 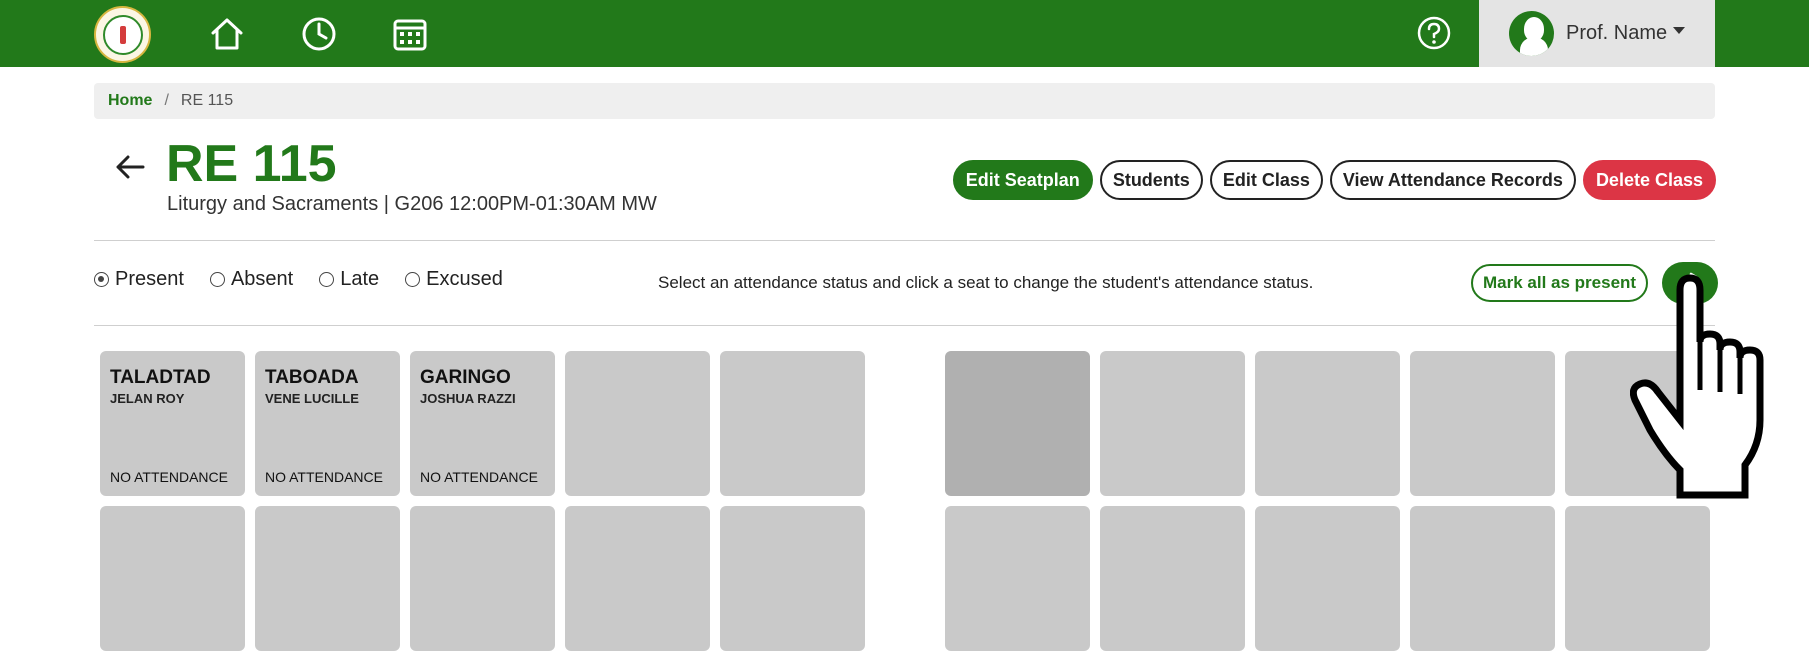 I want to click on radio-present: Present, so click(x=139, y=279).